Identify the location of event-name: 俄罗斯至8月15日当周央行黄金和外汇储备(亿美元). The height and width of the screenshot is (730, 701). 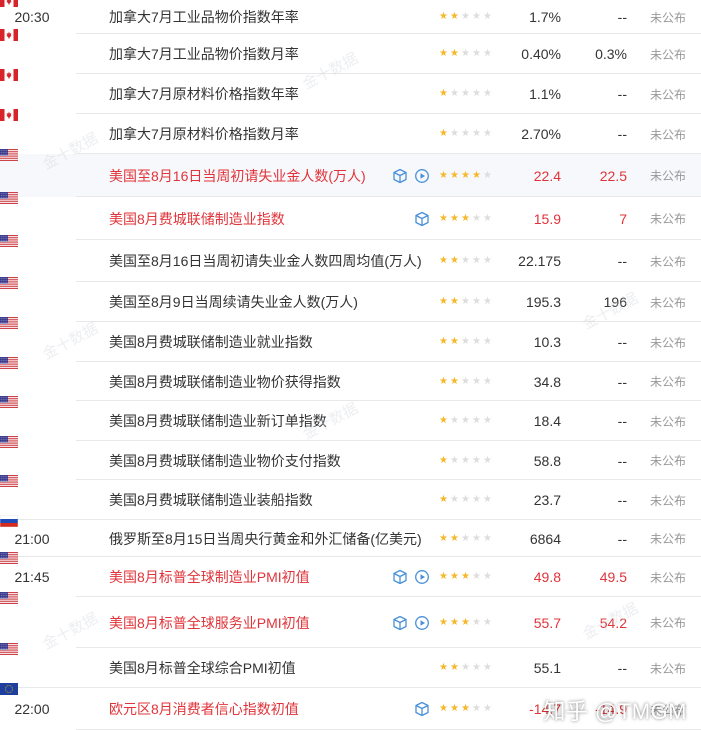
(265, 538).